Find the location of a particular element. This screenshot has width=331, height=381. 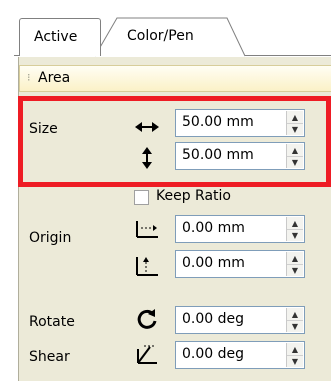

origin-x-value: 0.00 mm is located at coordinates (213, 228).